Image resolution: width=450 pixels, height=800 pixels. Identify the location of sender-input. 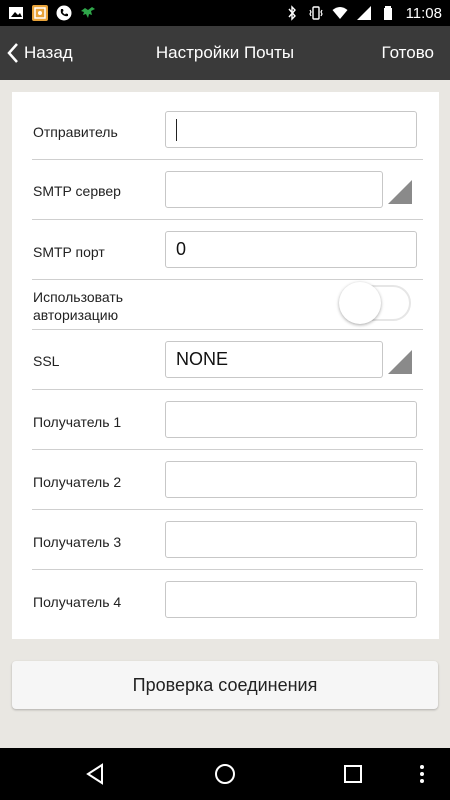
(291, 129).